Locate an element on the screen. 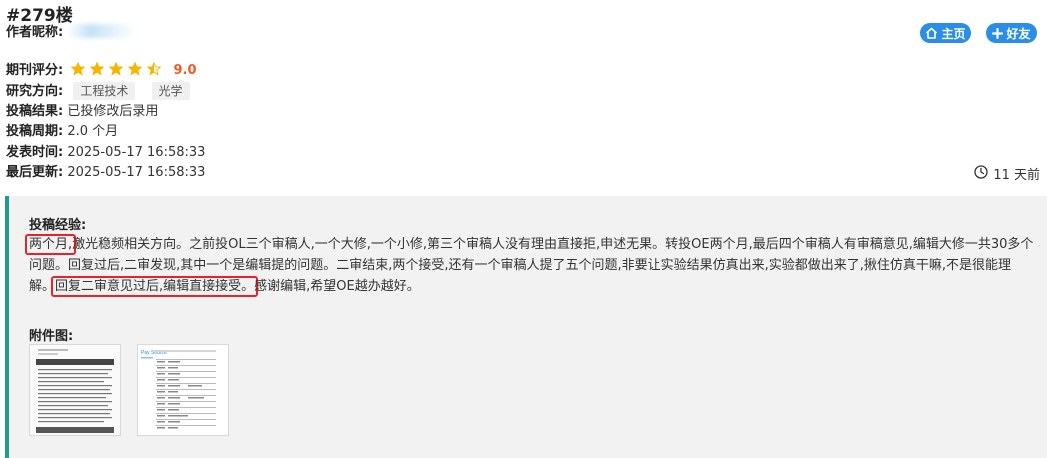 Image resolution: width=1048 pixels, height=458 pixels. published-label: 发表时间: is located at coordinates (35, 152).